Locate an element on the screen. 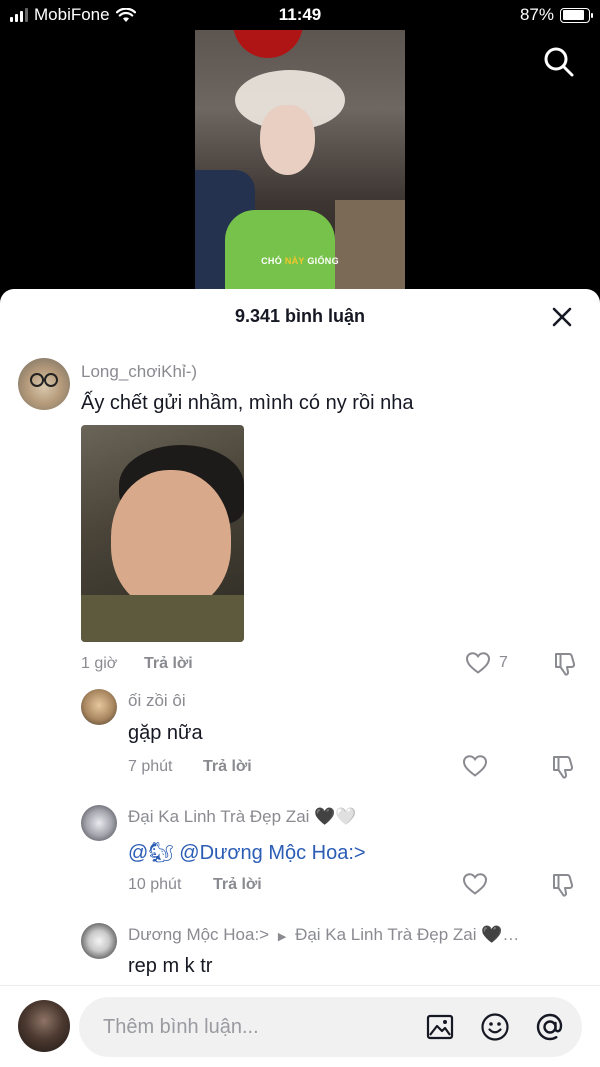 This screenshot has height=1067, width=600. battery-percent: 87% is located at coordinates (536, 14).